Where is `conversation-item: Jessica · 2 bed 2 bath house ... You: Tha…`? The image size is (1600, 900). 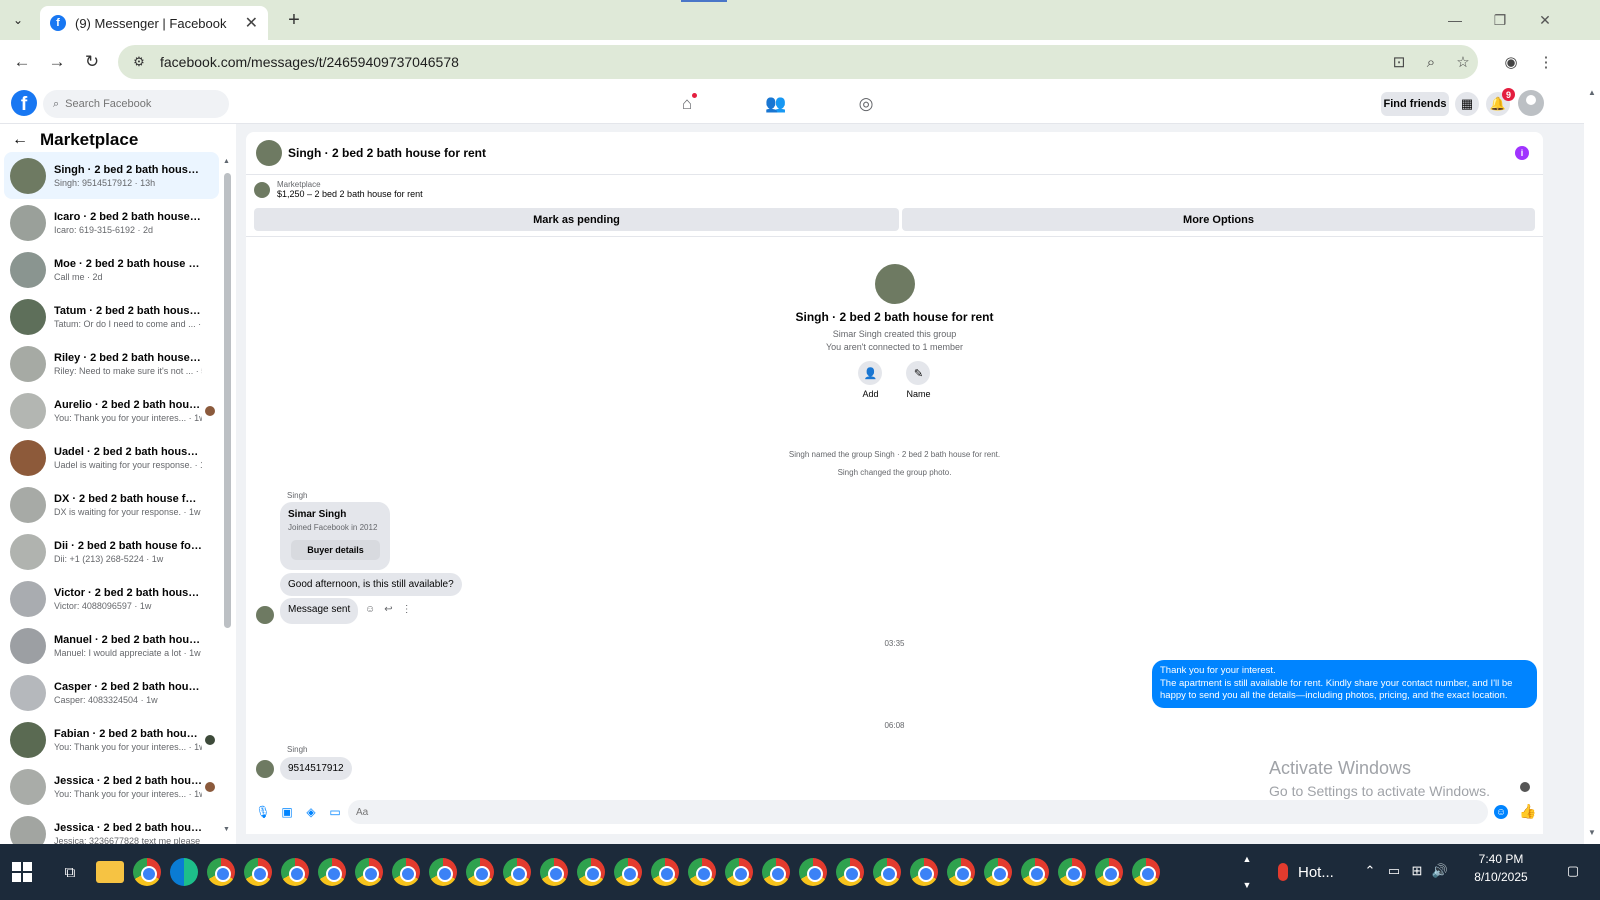 conversation-item: Jessica · 2 bed 2 bath house ... You: Tha… is located at coordinates (111, 786).